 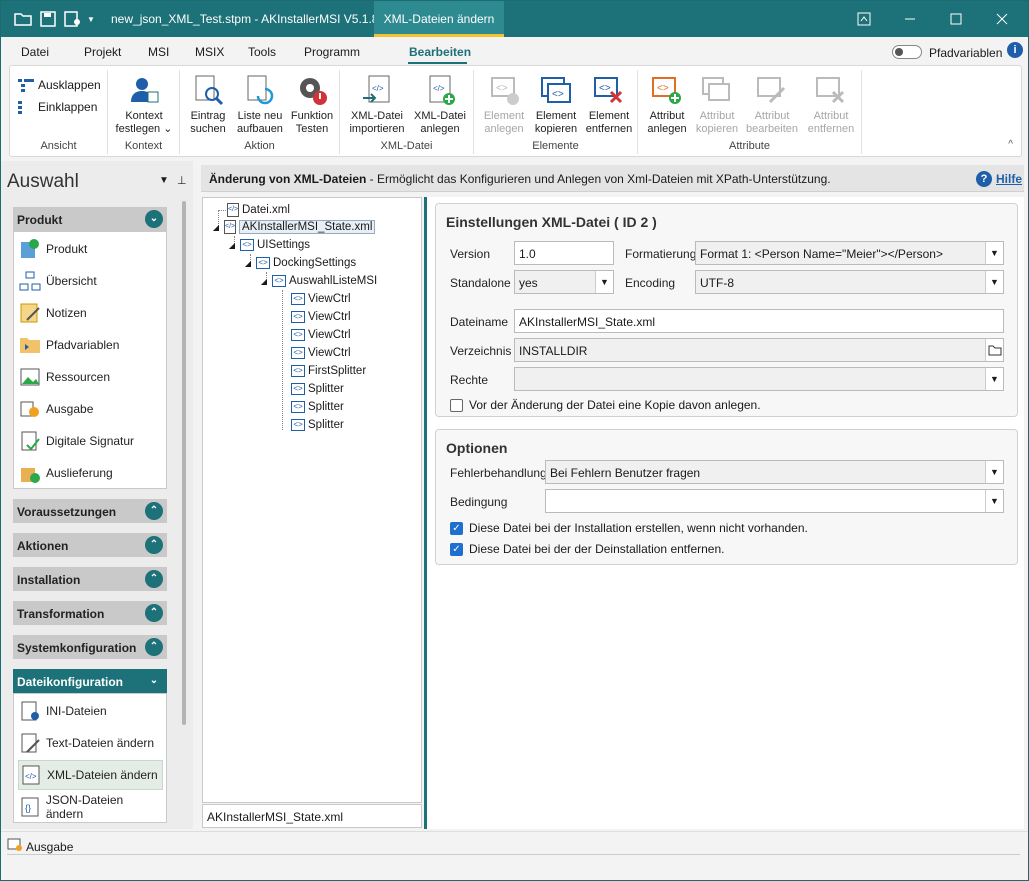 I want to click on close-icon, so click(x=1002, y=19).